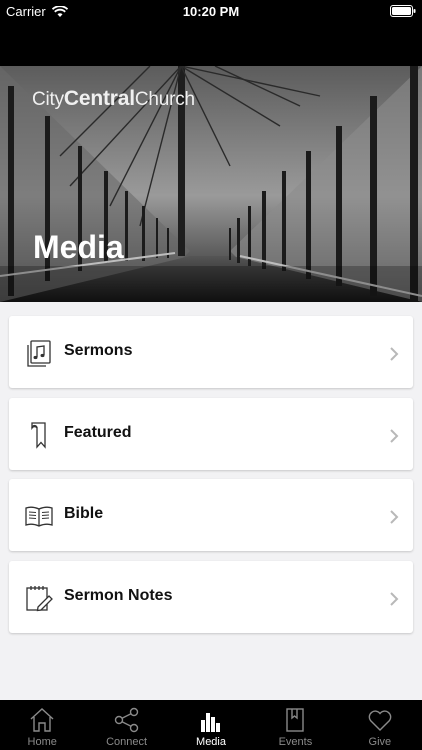  What do you see at coordinates (127, 742) in the screenshot?
I see `tab-label: Connect` at bounding box center [127, 742].